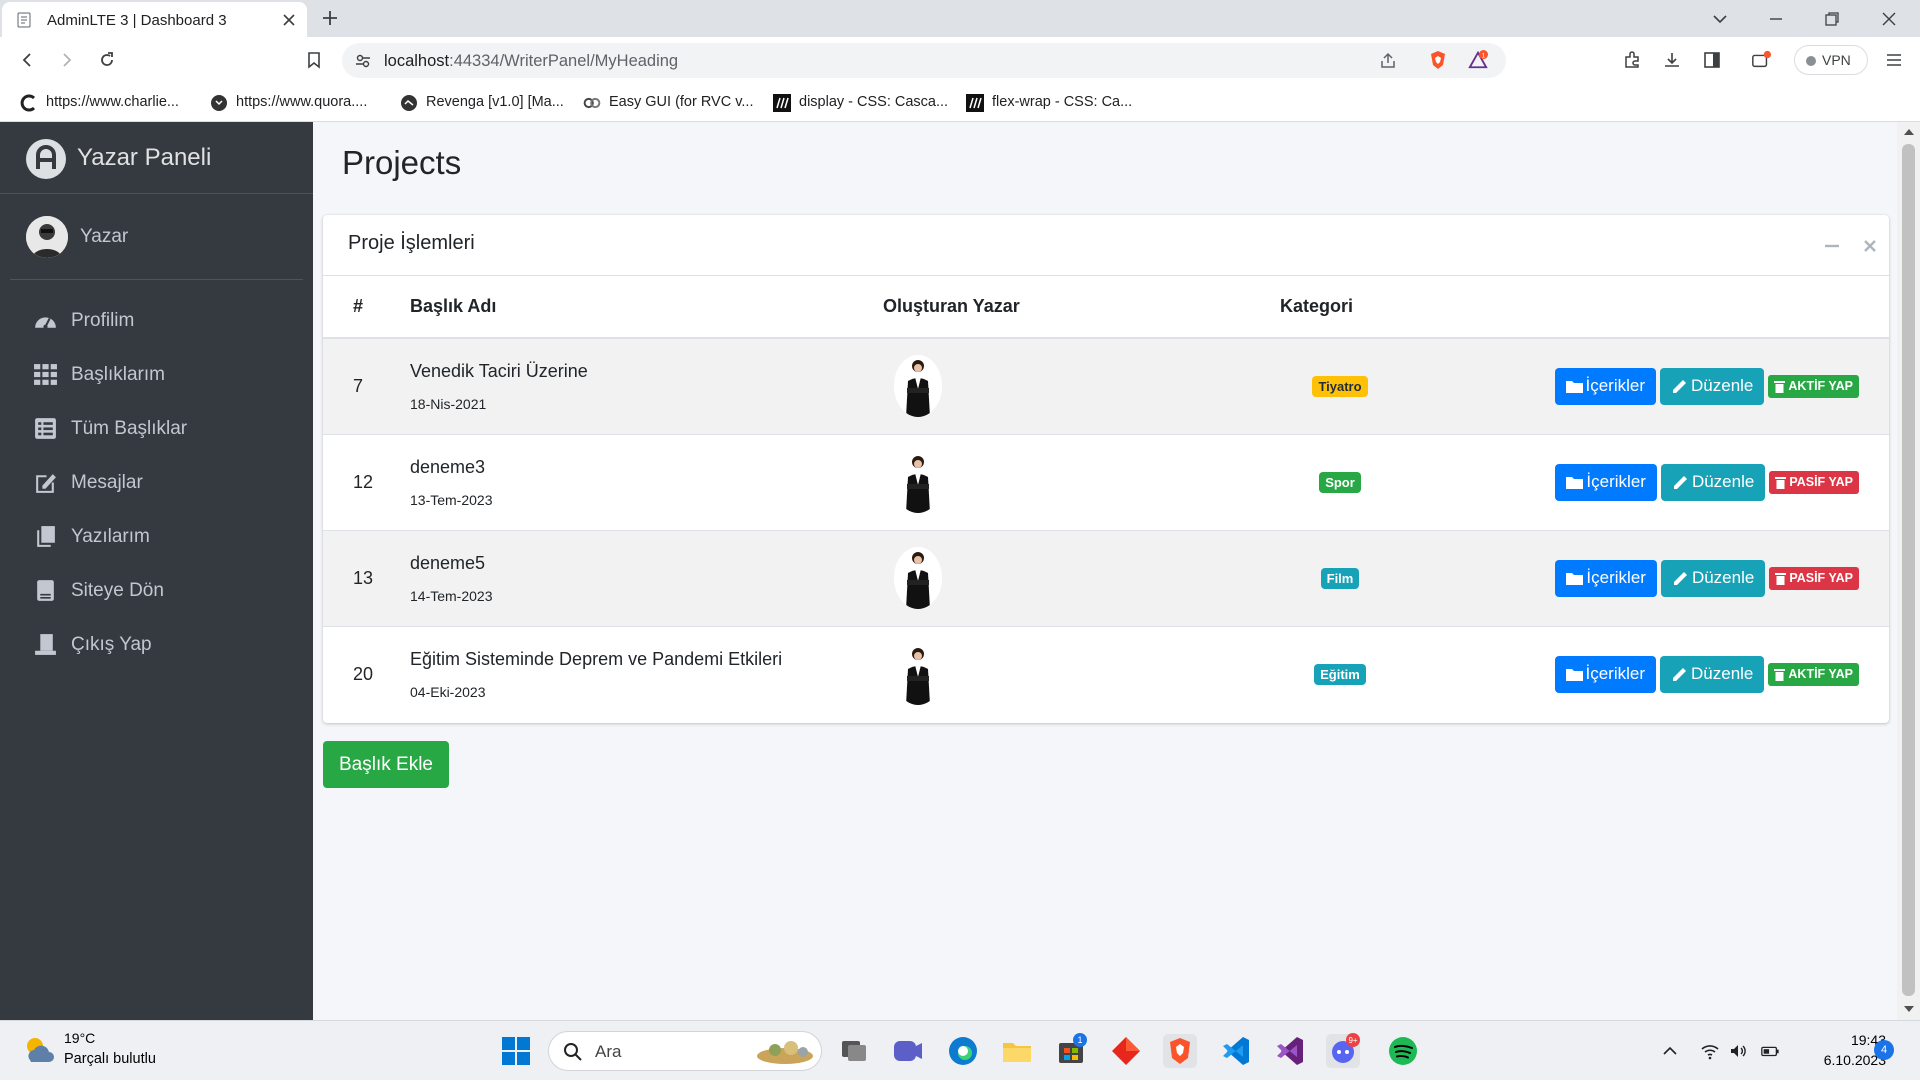 The height and width of the screenshot is (1080, 1920). What do you see at coordinates (1388, 61) in the screenshot?
I see `share-icon` at bounding box center [1388, 61].